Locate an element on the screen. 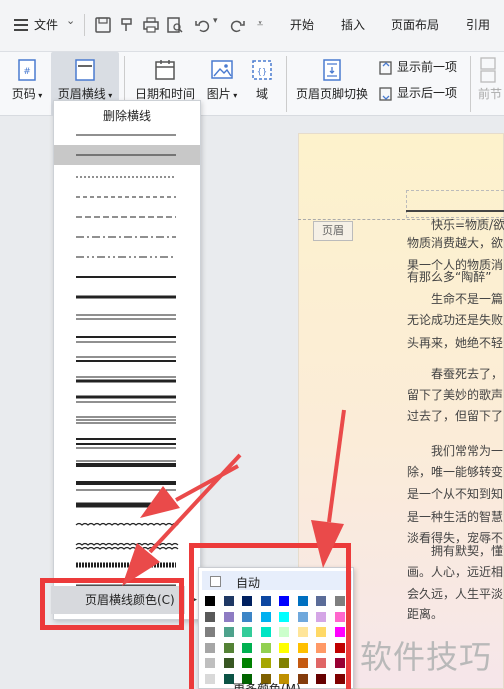 This screenshot has height=689, width=504. field-button: {} 域 is located at coordinates (262, 84).